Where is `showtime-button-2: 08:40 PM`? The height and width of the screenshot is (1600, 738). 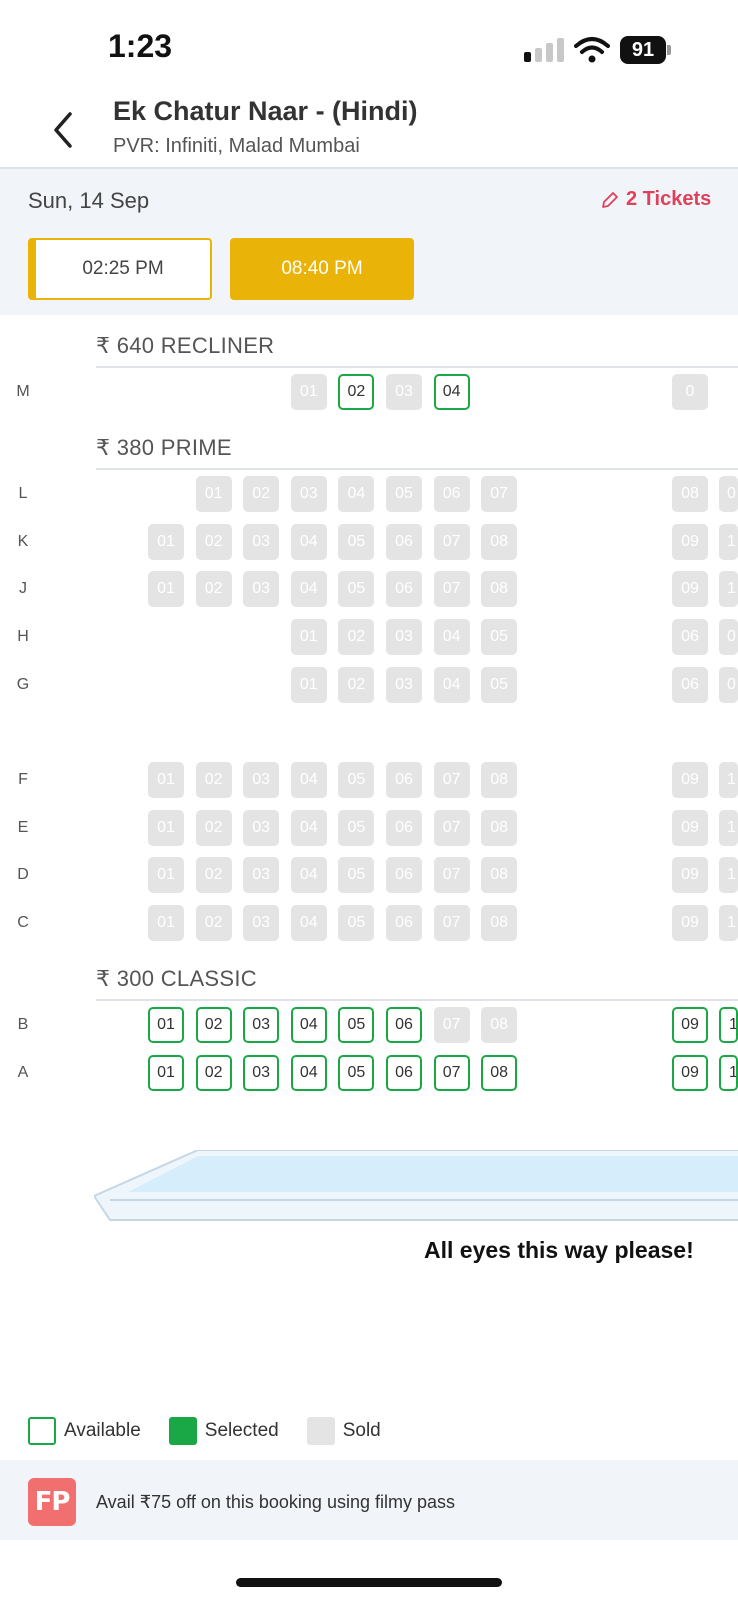 showtime-button-2: 08:40 PM is located at coordinates (322, 269).